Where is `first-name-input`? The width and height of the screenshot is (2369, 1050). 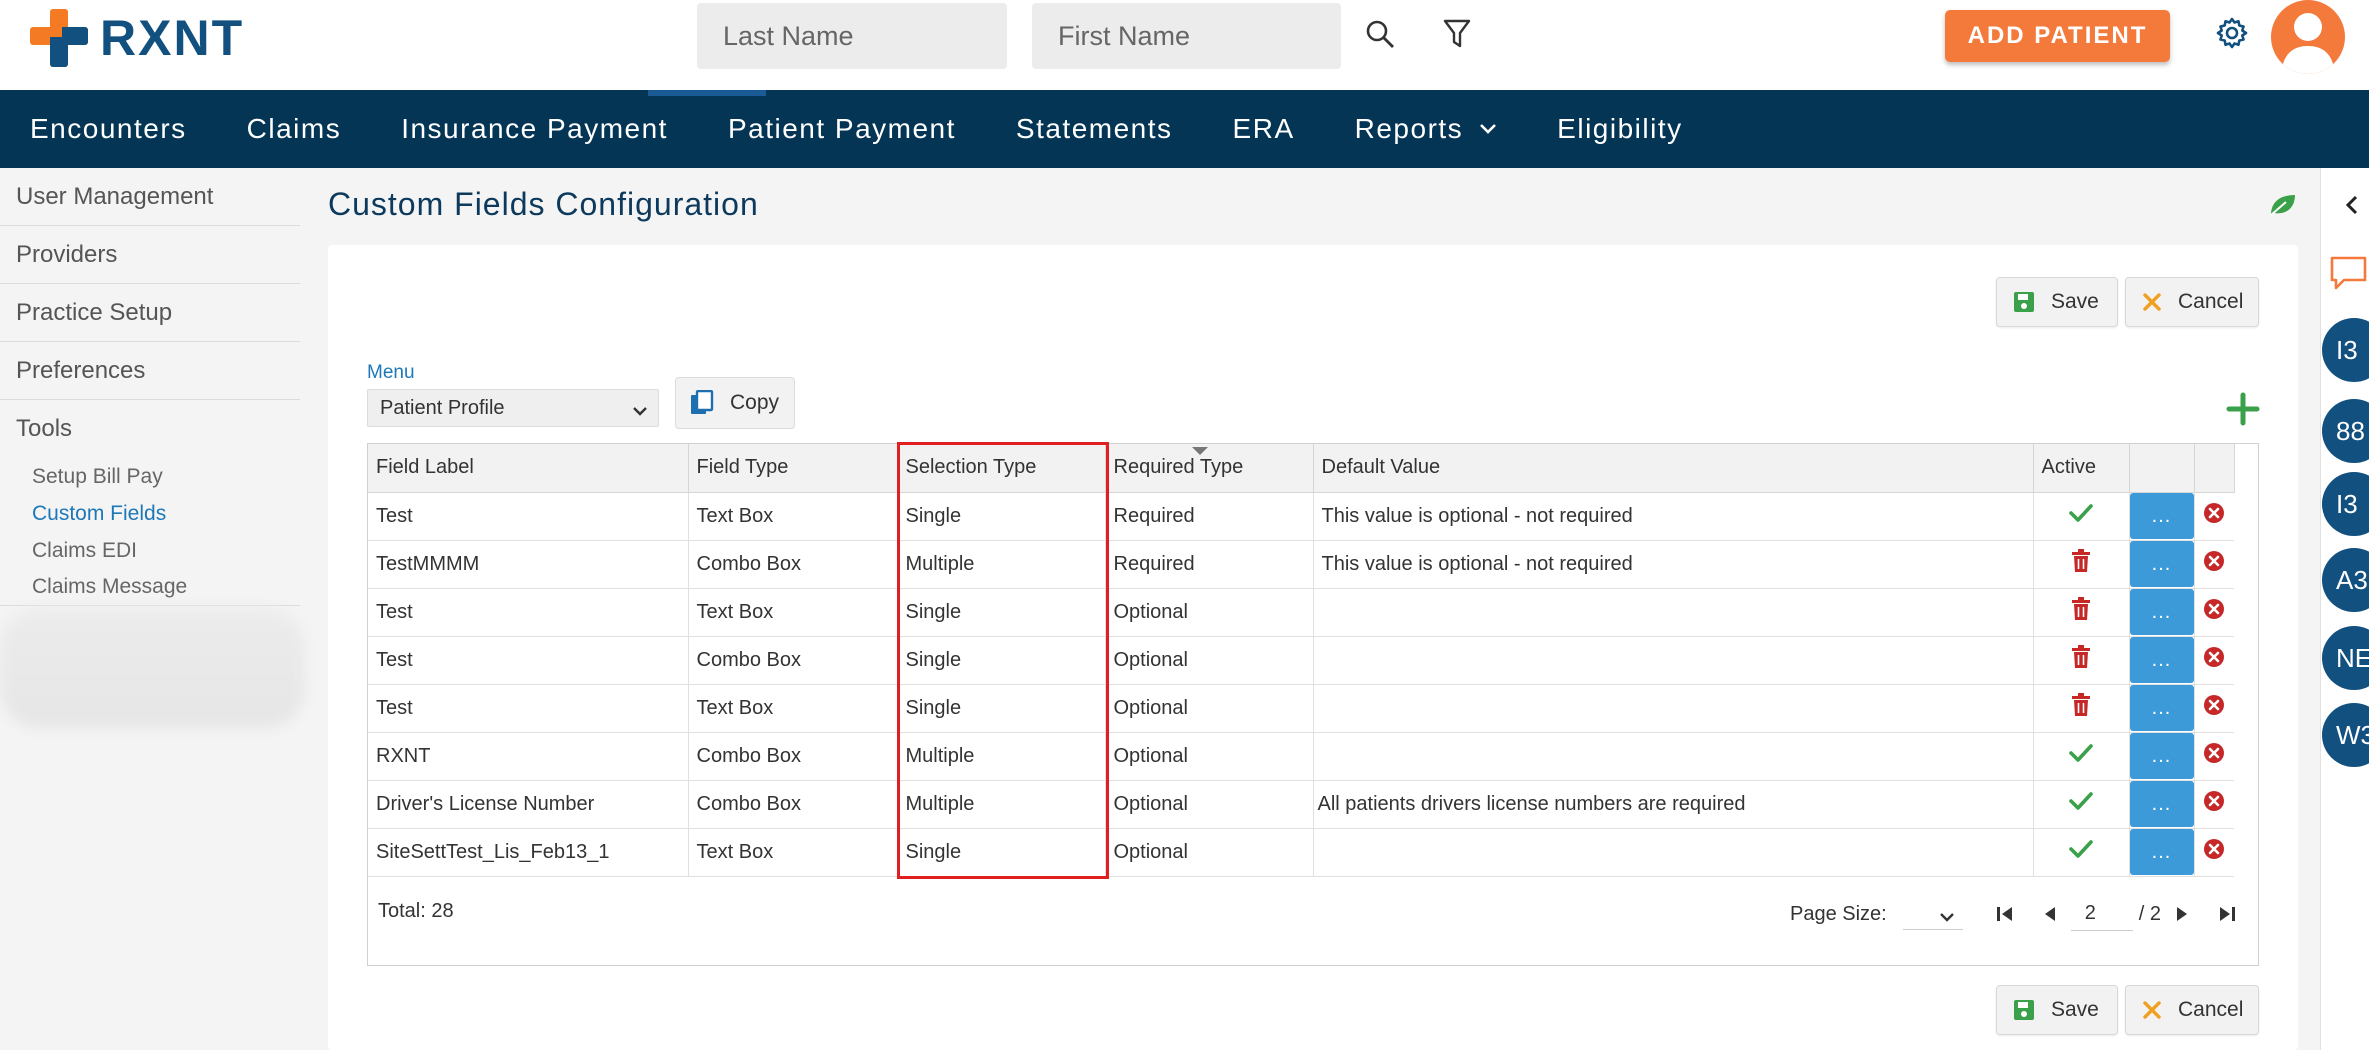
first-name-input is located at coordinates (1186, 36).